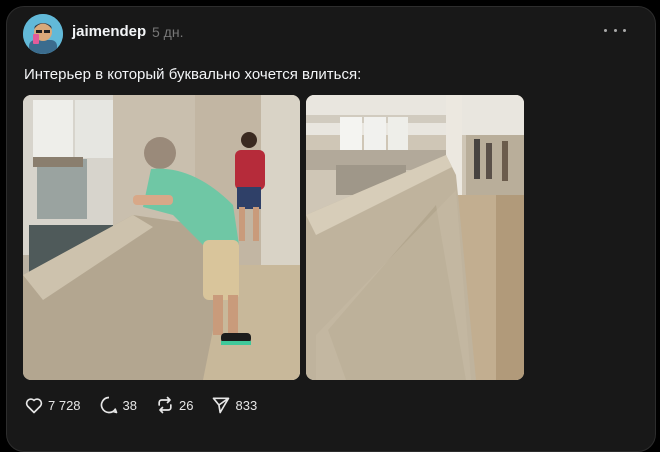 The height and width of the screenshot is (452, 660). What do you see at coordinates (130, 405) in the screenshot?
I see `comment-count: 38` at bounding box center [130, 405].